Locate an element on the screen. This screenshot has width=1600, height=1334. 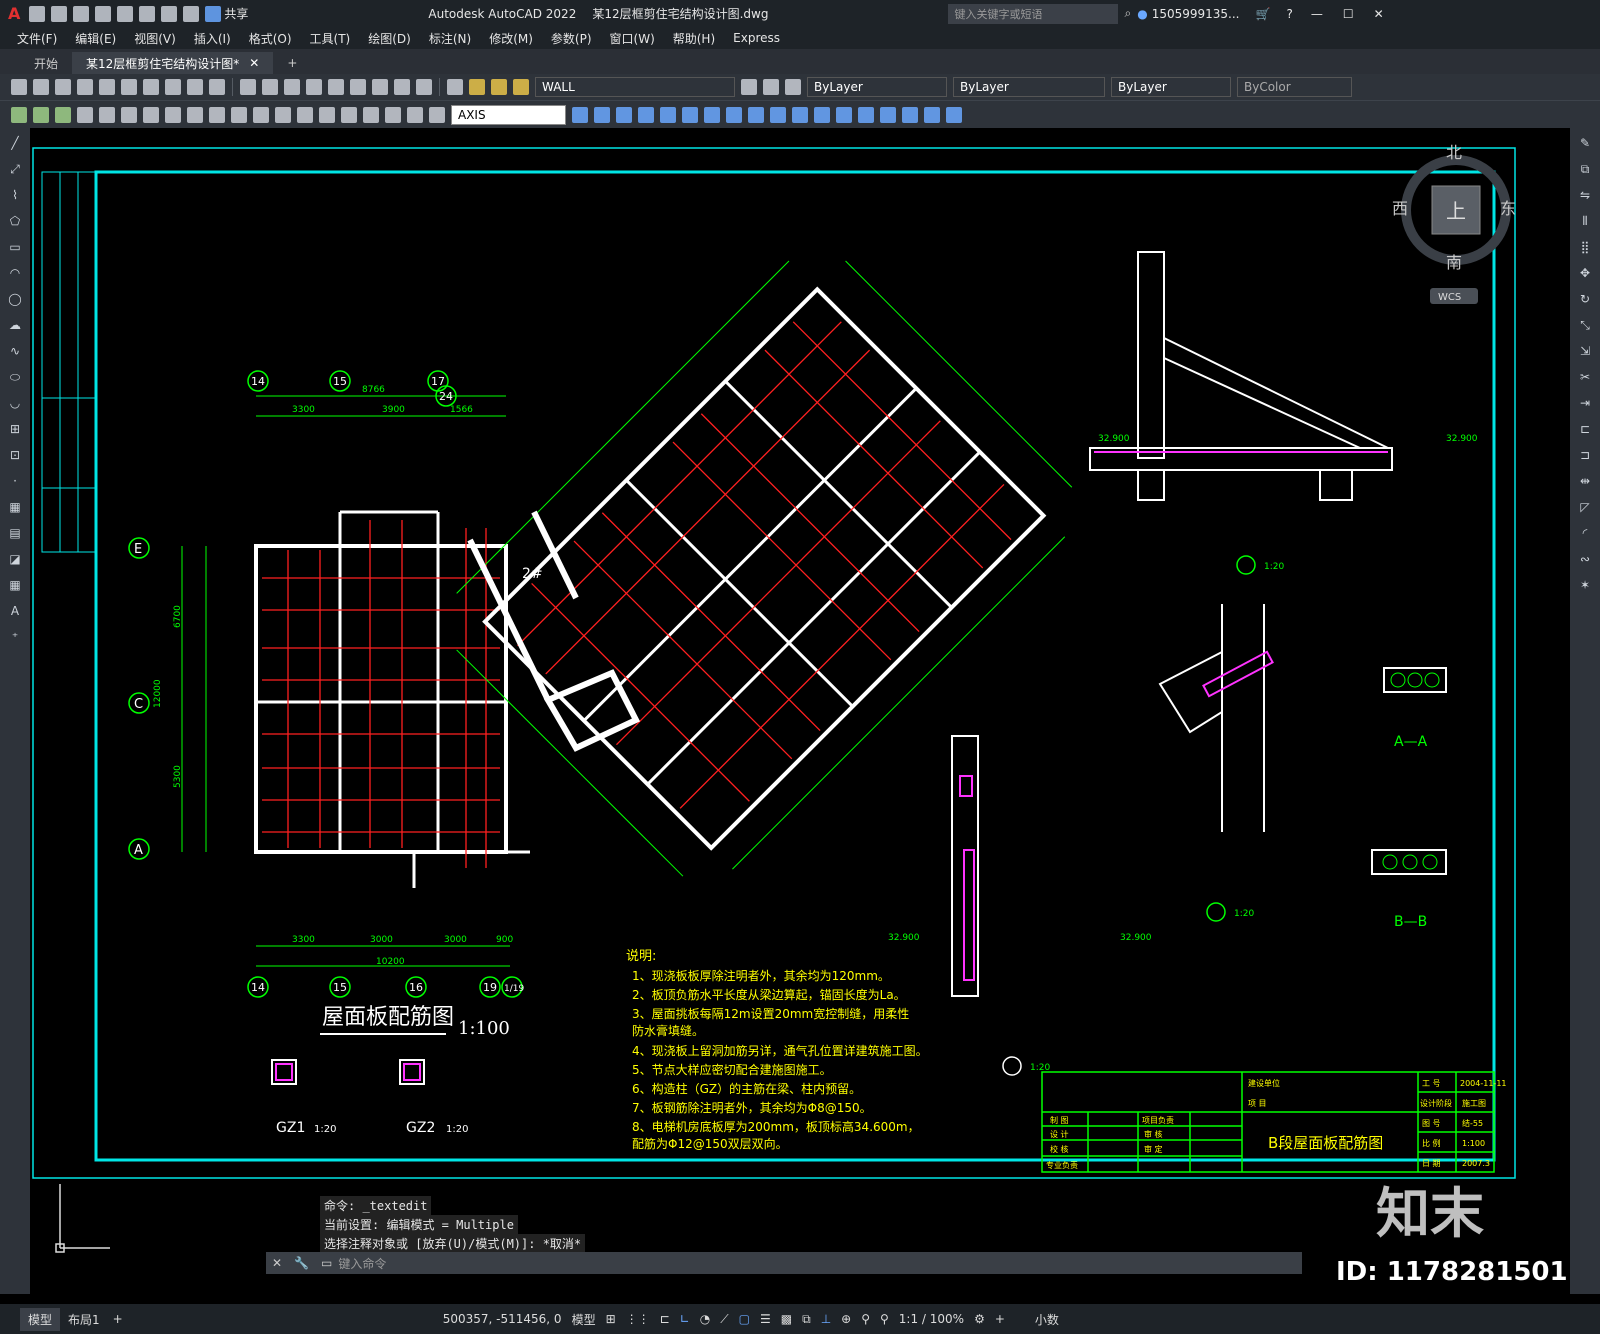
join-icon: ⇹ is located at coordinates (1585, 481).